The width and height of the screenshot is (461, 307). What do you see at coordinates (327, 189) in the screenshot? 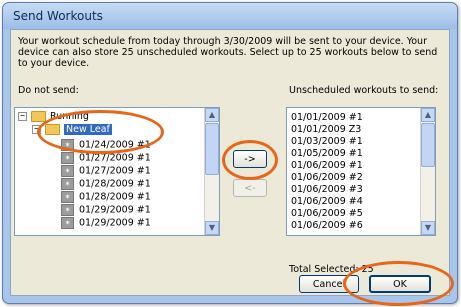
I see `list-item: 01/06/2009 #3` at bounding box center [327, 189].